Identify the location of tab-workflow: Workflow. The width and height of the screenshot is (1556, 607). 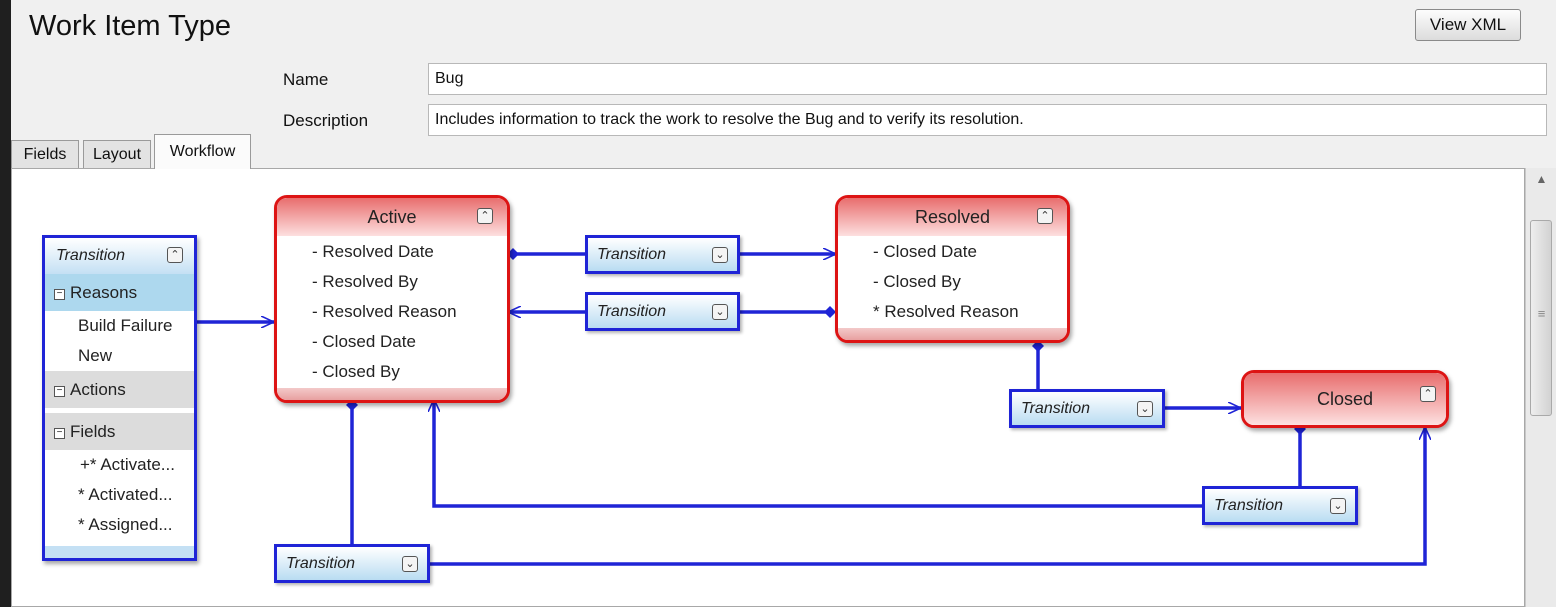
(202, 151).